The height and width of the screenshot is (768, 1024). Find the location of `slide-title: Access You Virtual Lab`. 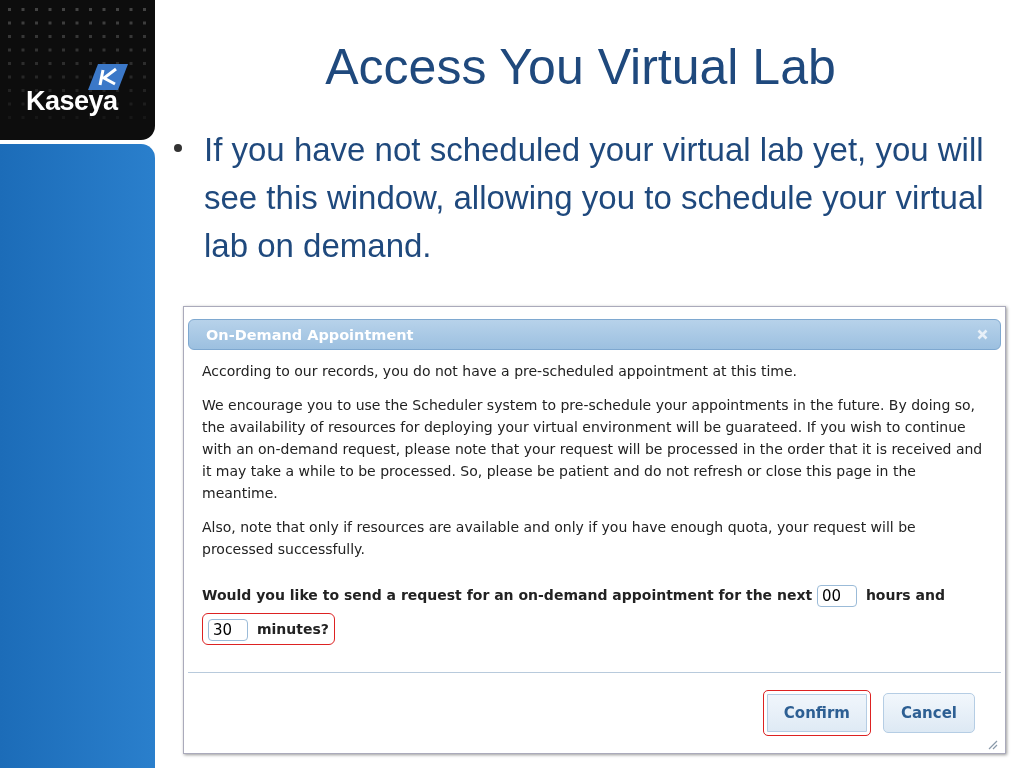

slide-title: Access You Virtual Lab is located at coordinates (580, 67).